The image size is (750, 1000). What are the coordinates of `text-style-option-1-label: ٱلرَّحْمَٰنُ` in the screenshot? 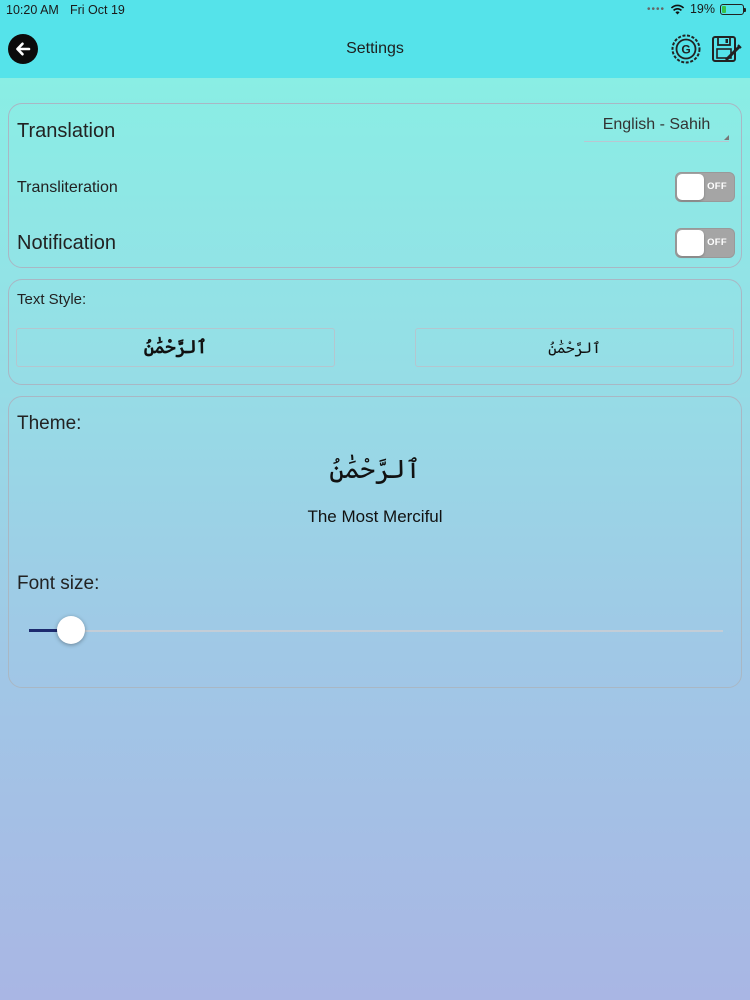 It's located at (175, 347).